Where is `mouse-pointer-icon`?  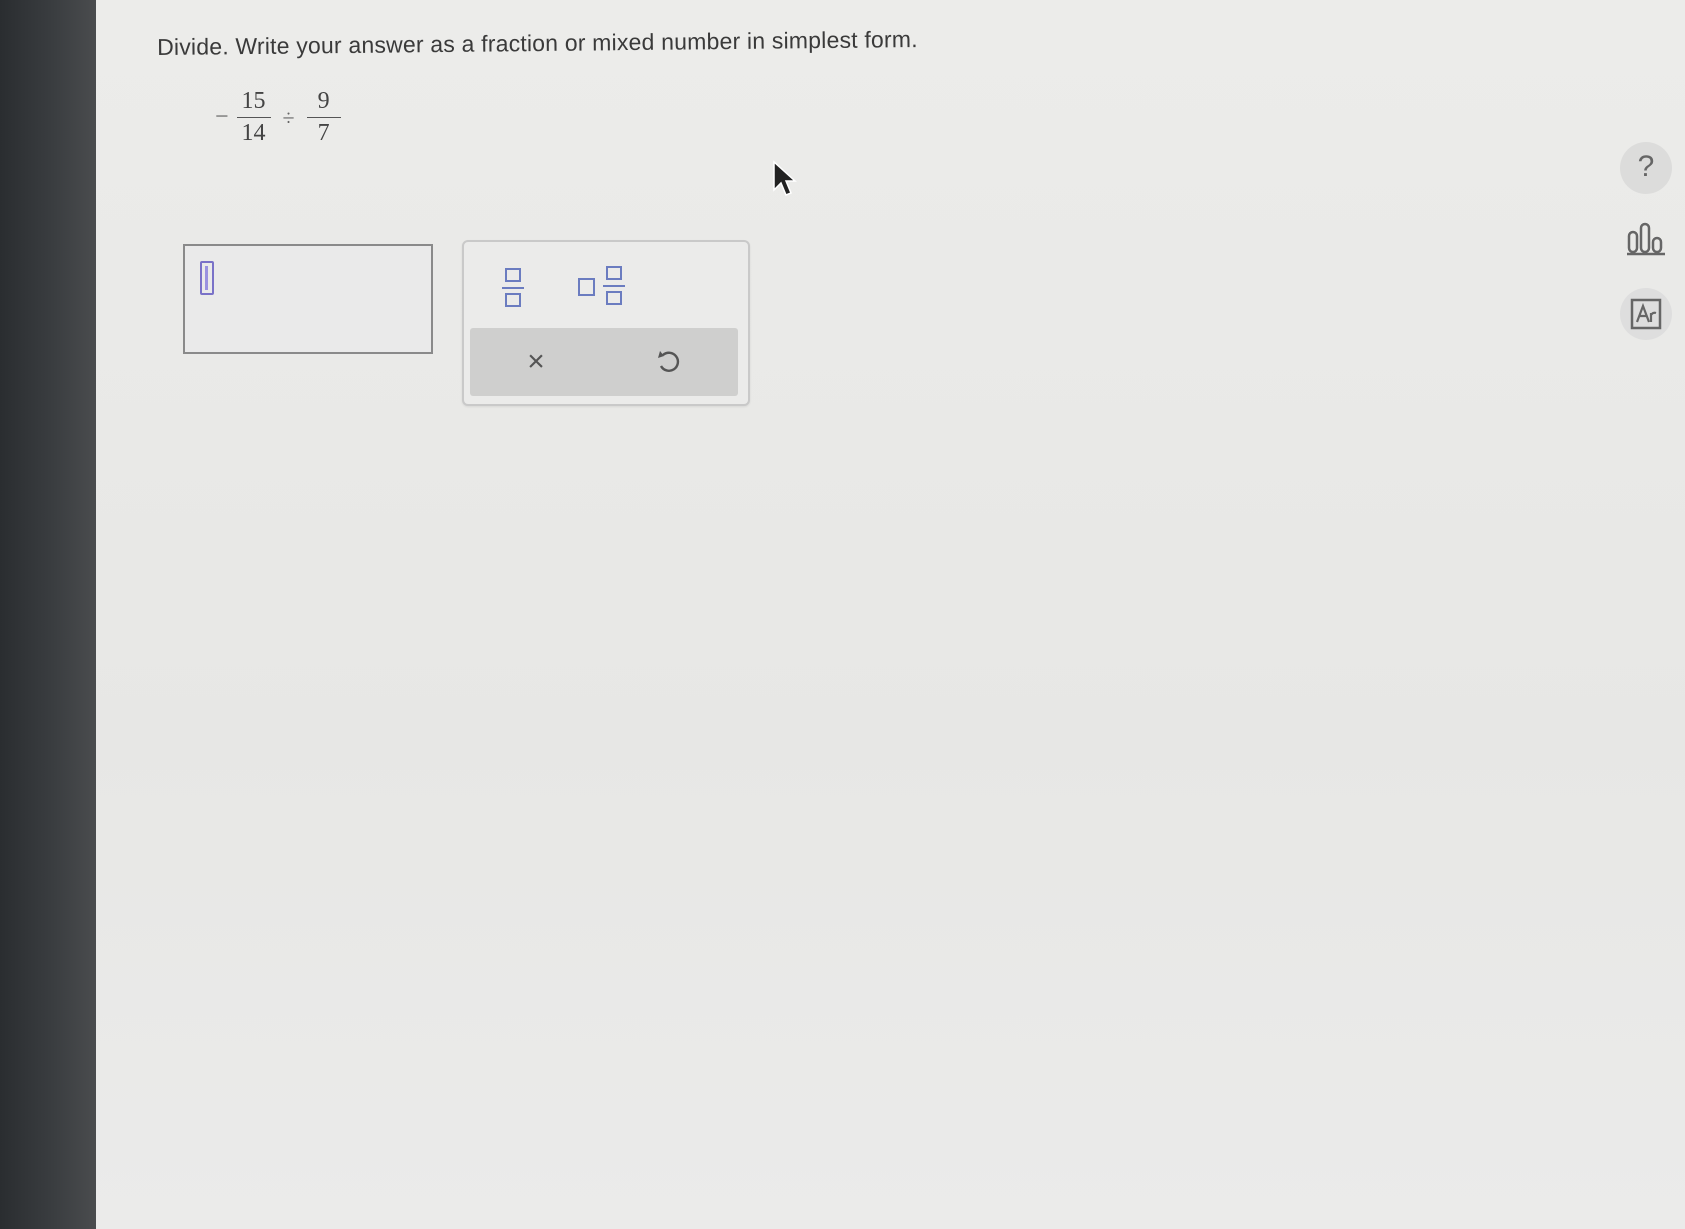 mouse-pointer-icon is located at coordinates (785, 178).